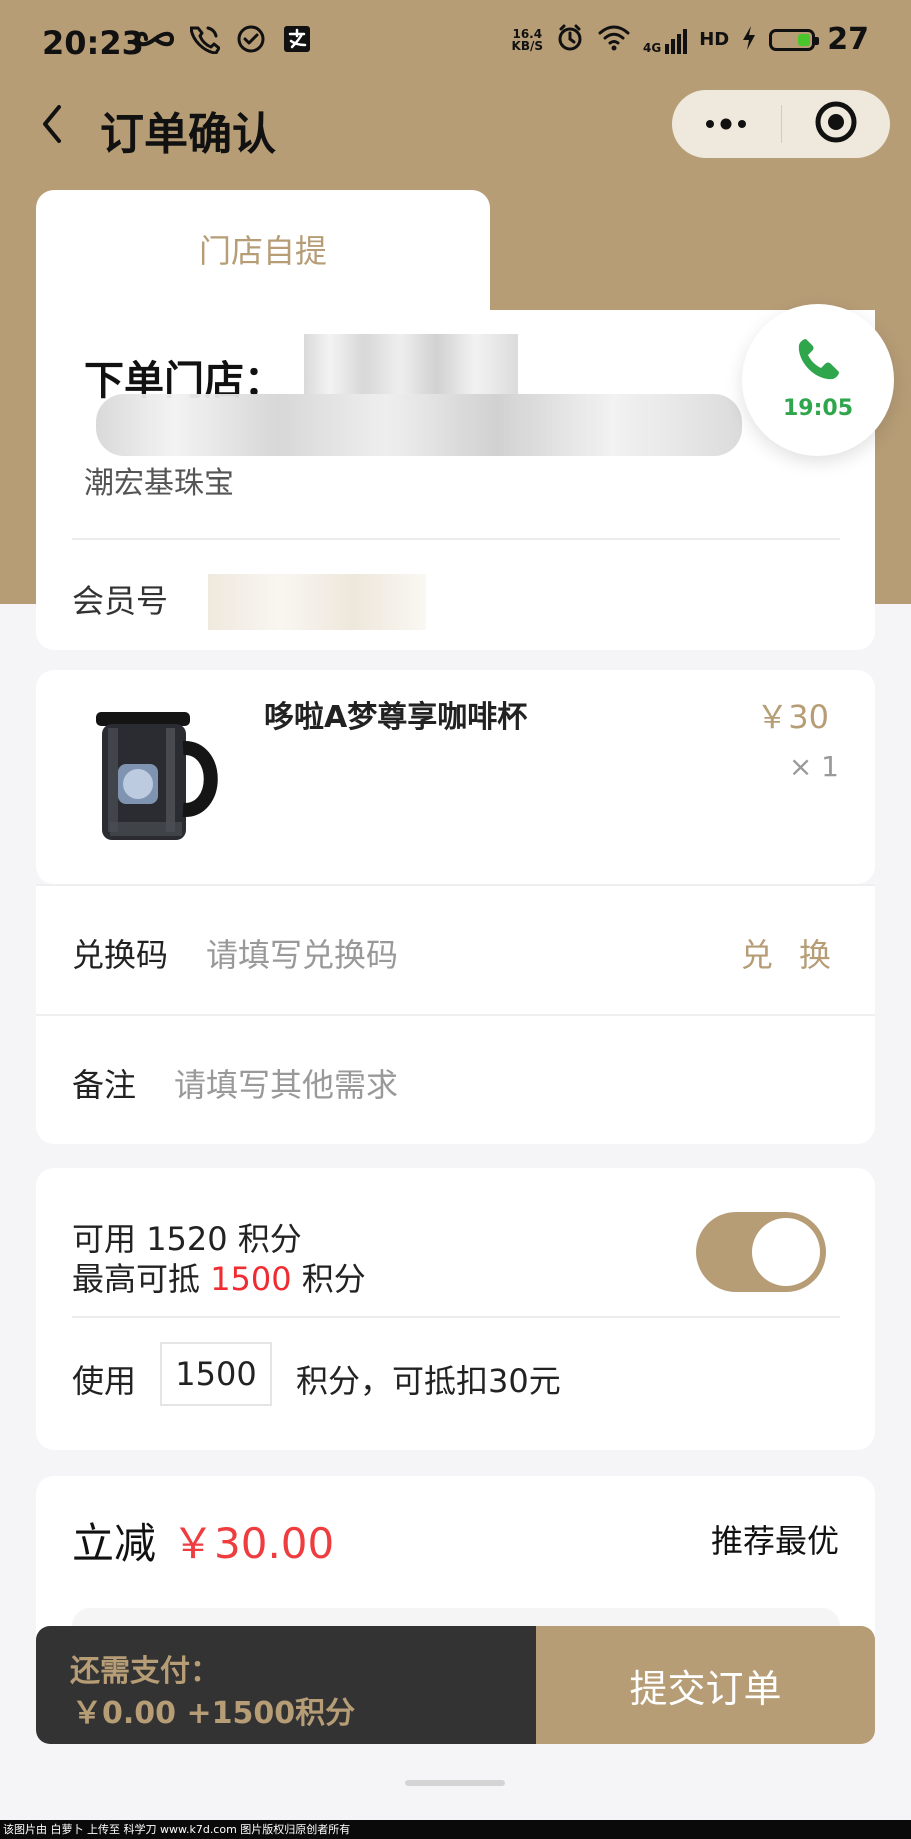 The image size is (911, 1839). I want to click on payment-app-icon, so click(297, 41).